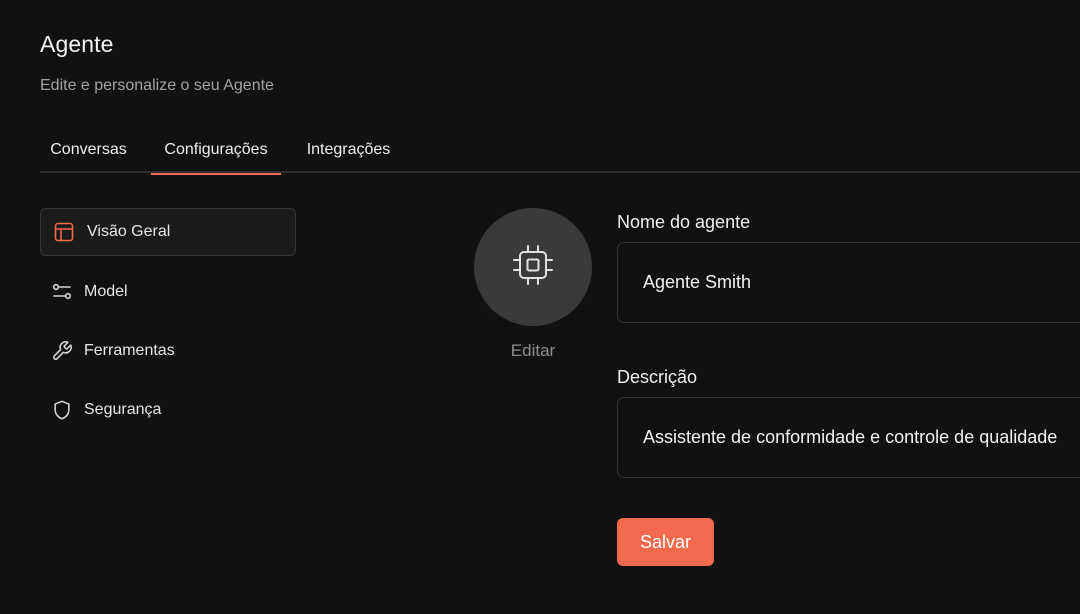 This screenshot has width=1080, height=614. What do you see at coordinates (684, 222) in the screenshot?
I see `name-field-label: Nome do agente` at bounding box center [684, 222].